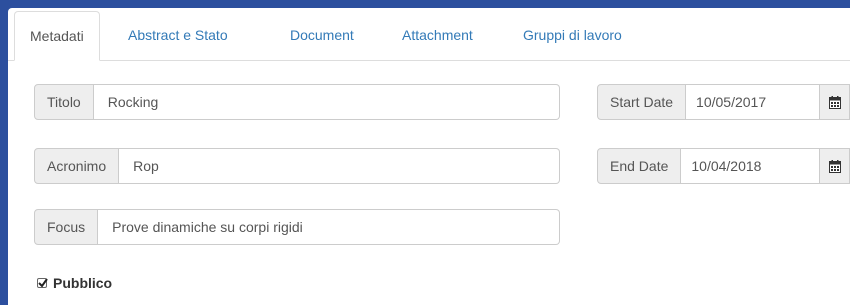 The height and width of the screenshot is (305, 850). Describe the element at coordinates (326, 102) in the screenshot. I see `titolo-input: Rocking` at that location.